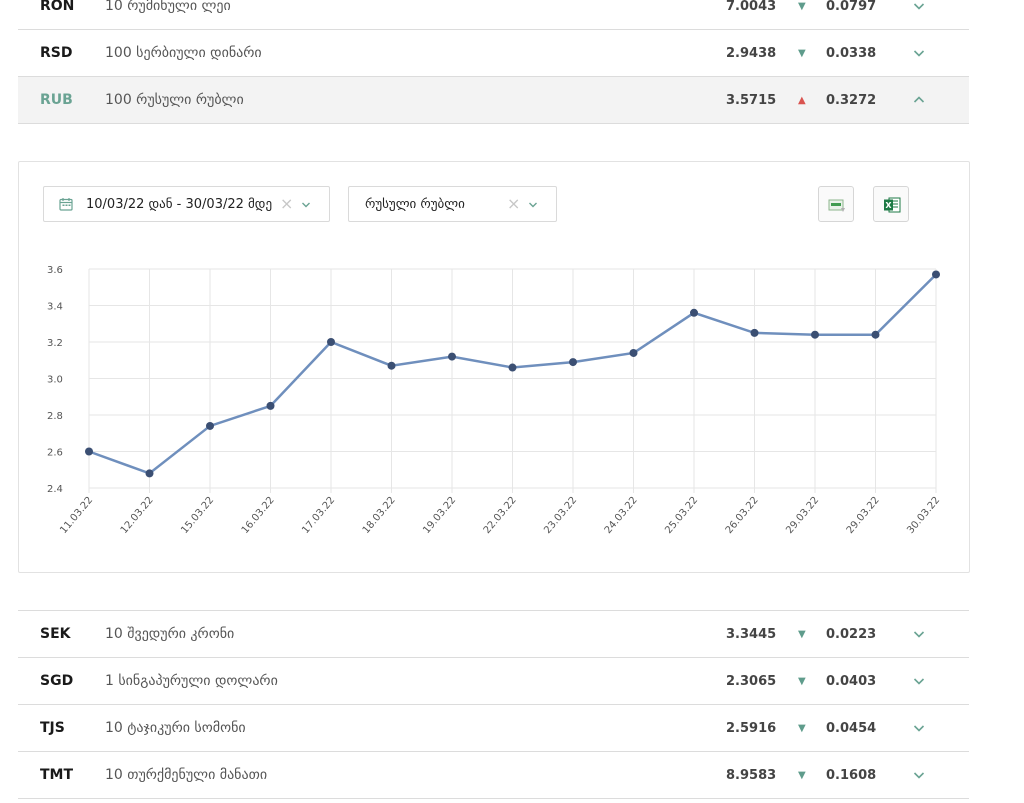 This screenshot has width=1024, height=803. What do you see at coordinates (621, 515) in the screenshot?
I see `x-tick-label: 24.03.22` at bounding box center [621, 515].